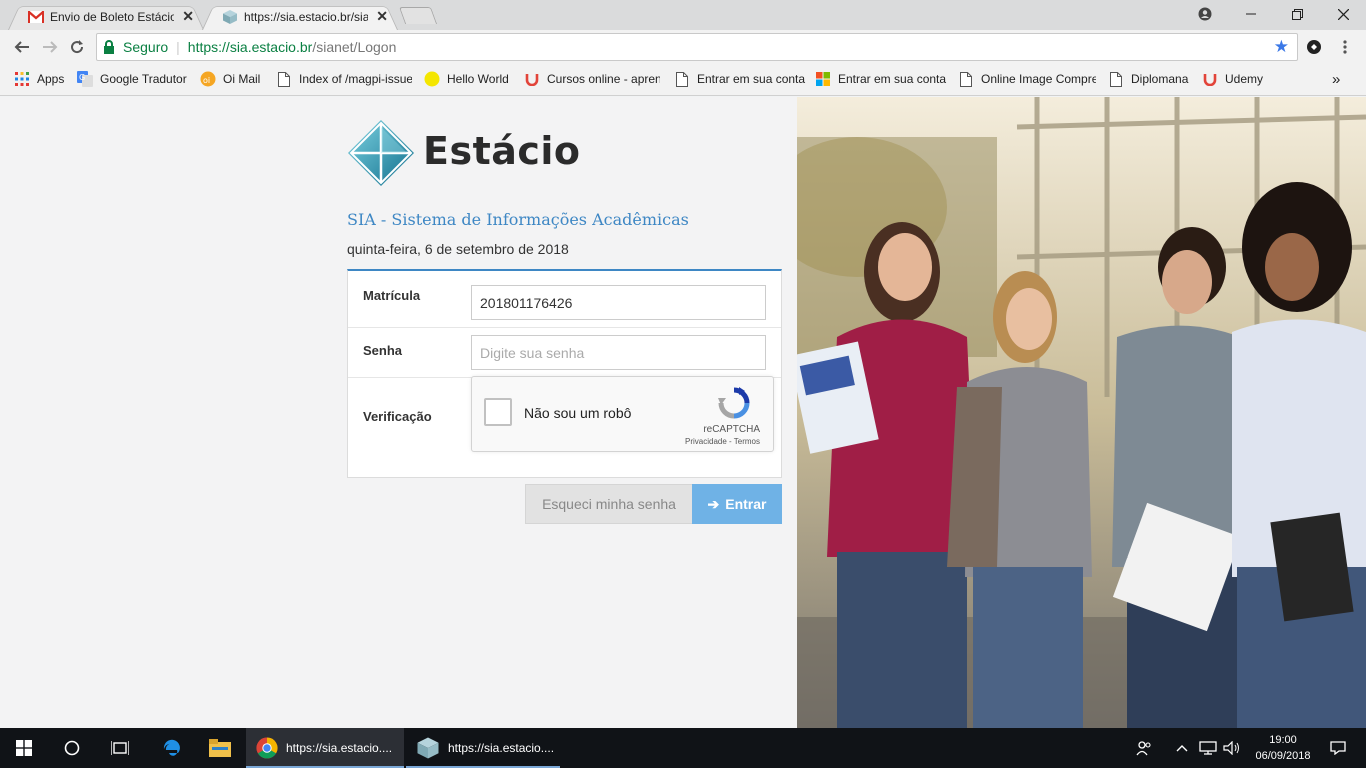  I want to click on bookmark-magpi: Index of /magpi-issue, so click(344, 79).